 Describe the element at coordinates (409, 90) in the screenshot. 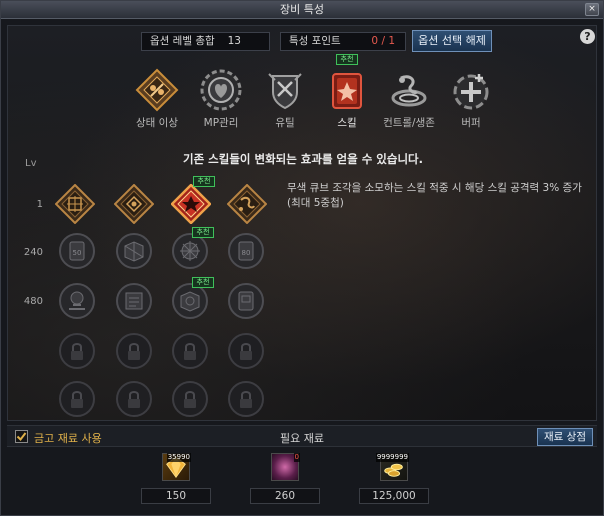

I see `control-survival-icon` at that location.